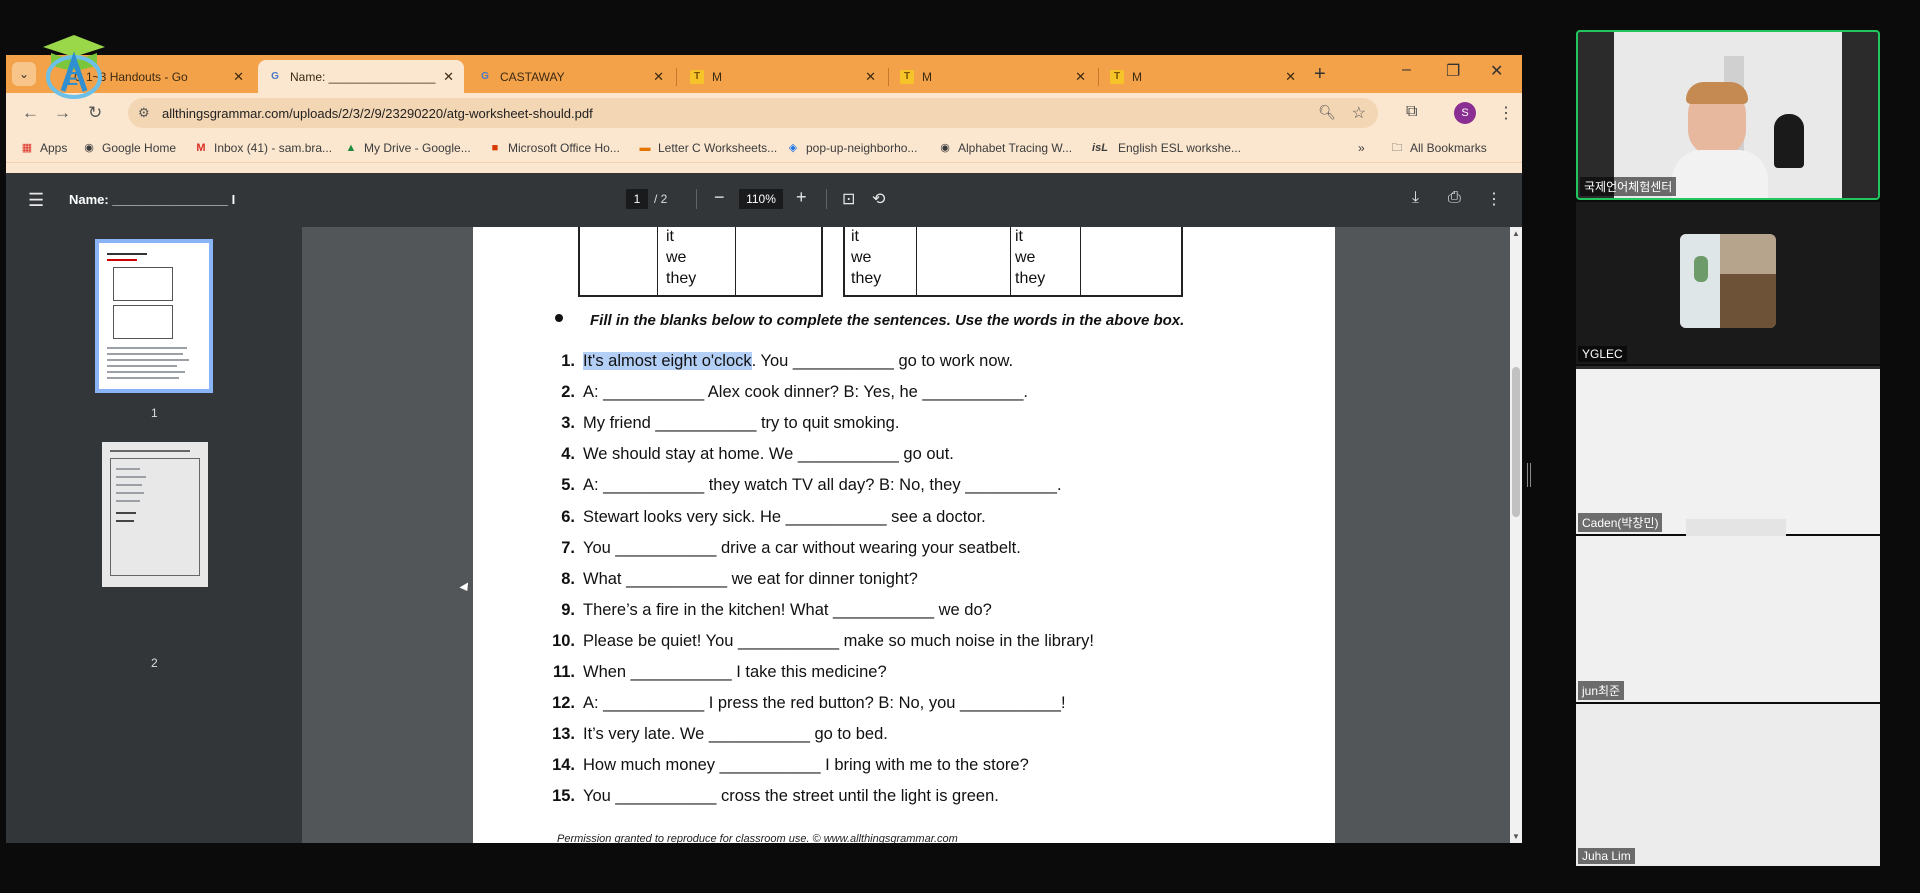 The image size is (1920, 893). I want to click on pdf-scrollbar: ▲ ▼, so click(1516, 535).